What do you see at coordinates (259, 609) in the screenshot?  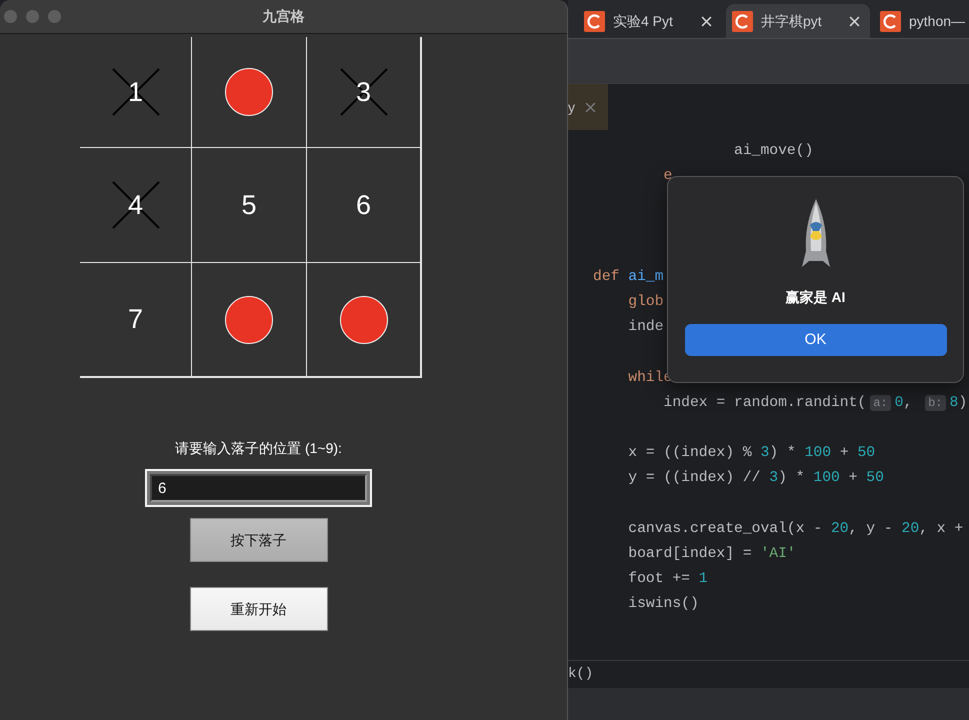 I see `action-button: 重新开始` at bounding box center [259, 609].